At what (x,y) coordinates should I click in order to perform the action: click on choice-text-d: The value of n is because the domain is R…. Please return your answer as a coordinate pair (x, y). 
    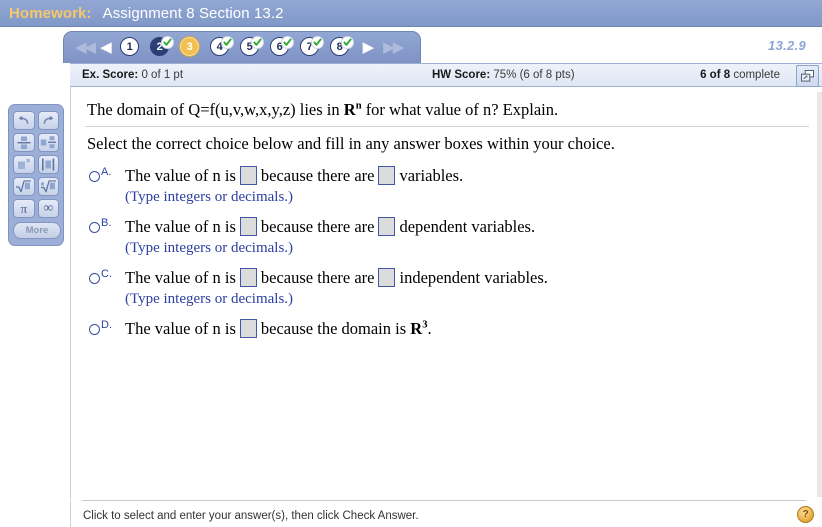
    Looking at the image, I should click on (278, 328).